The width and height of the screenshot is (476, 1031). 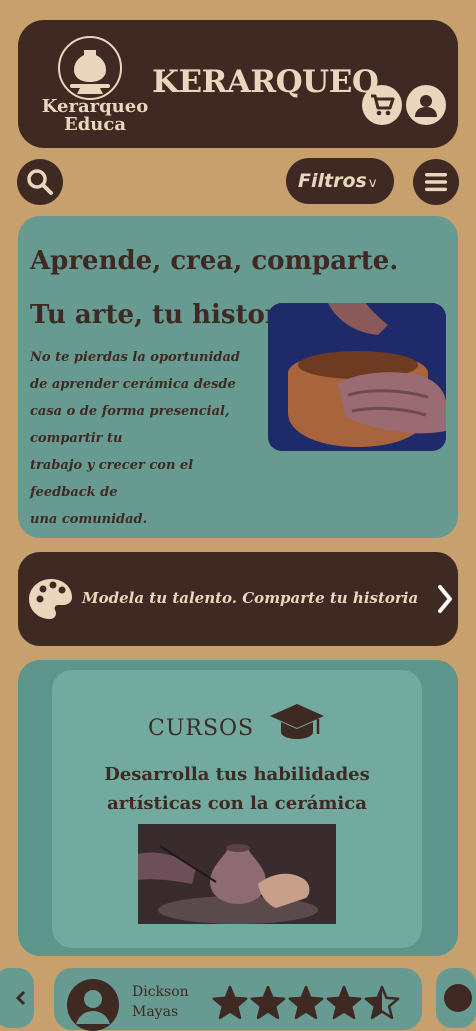 I want to click on header-banner: Kerarqueo Educa KERARQUEO, so click(x=238, y=84).